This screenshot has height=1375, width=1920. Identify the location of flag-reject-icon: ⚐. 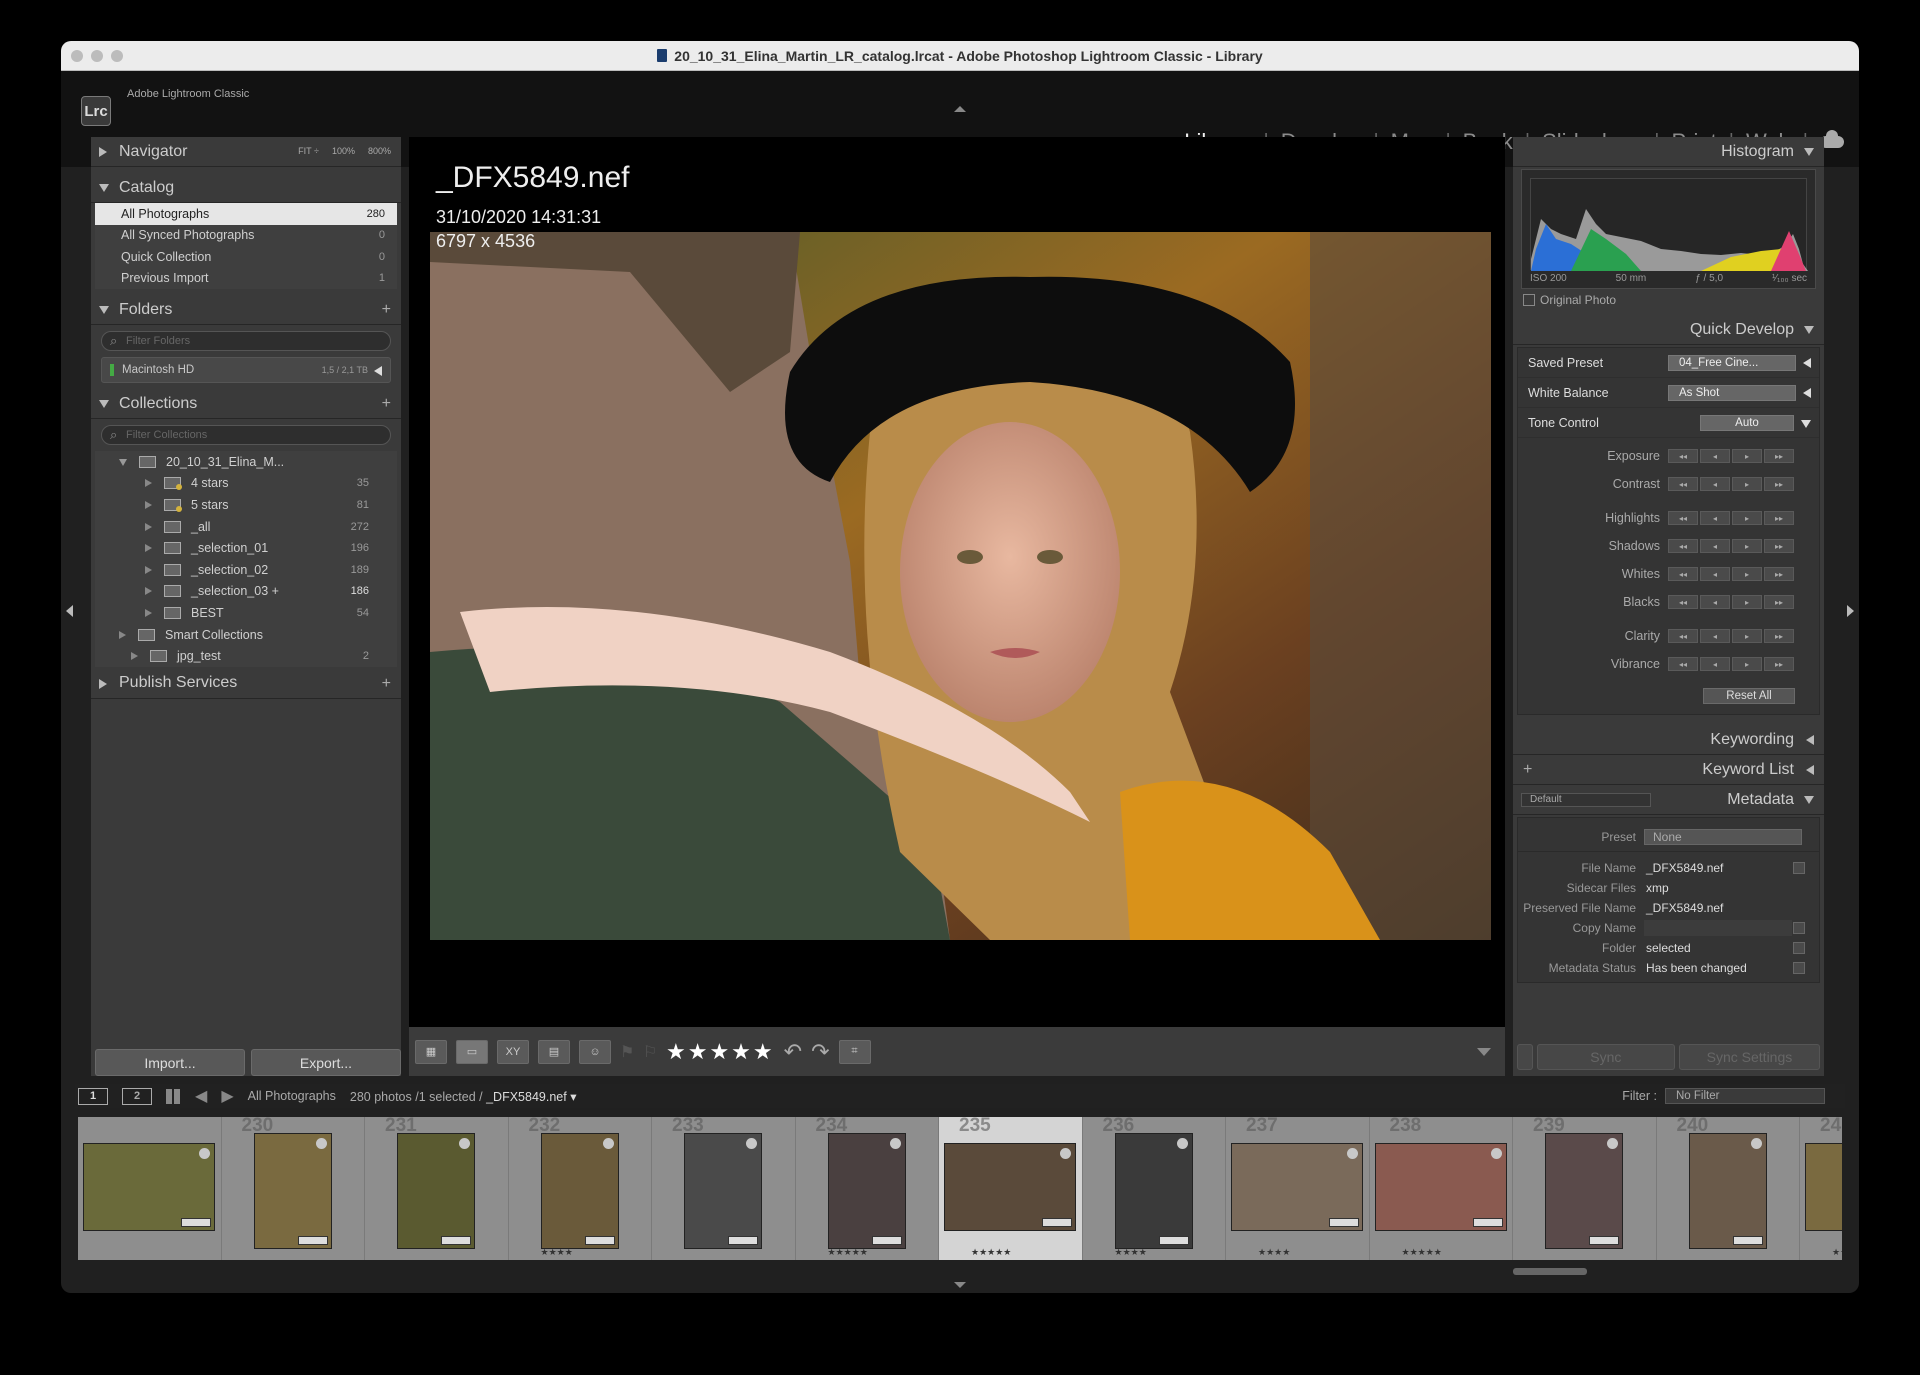
(650, 1052).